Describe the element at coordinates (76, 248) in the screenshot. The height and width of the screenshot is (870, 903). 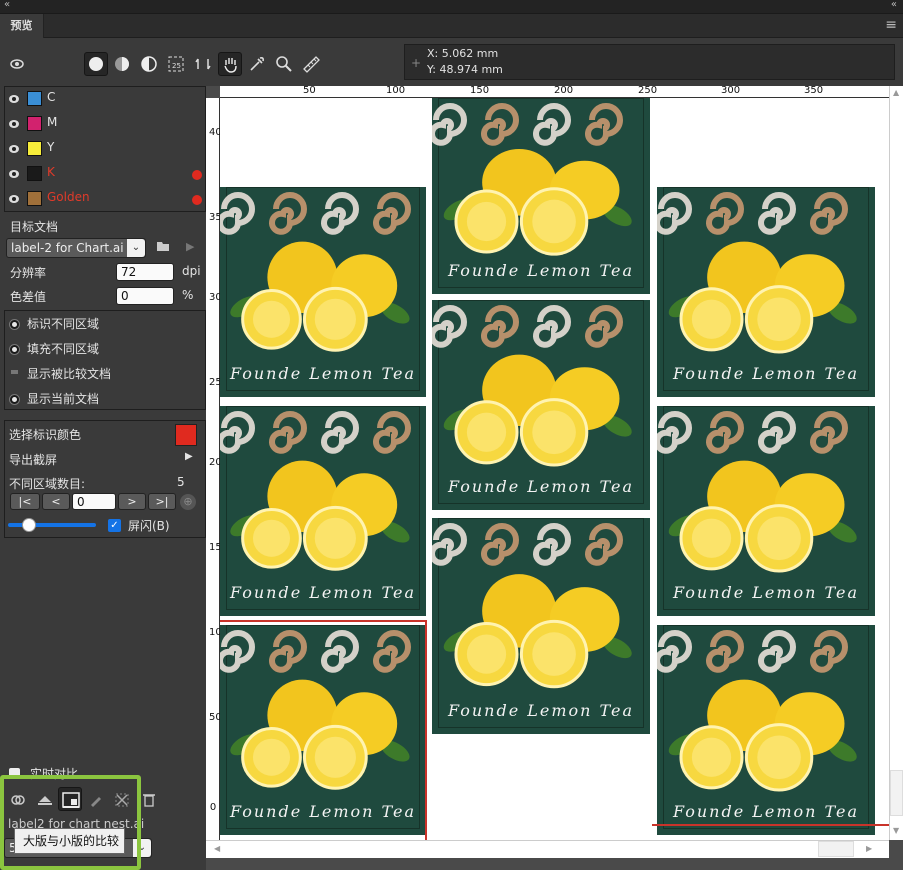
I see `target-document-select: label-2 for Chart.ai ⌄` at that location.